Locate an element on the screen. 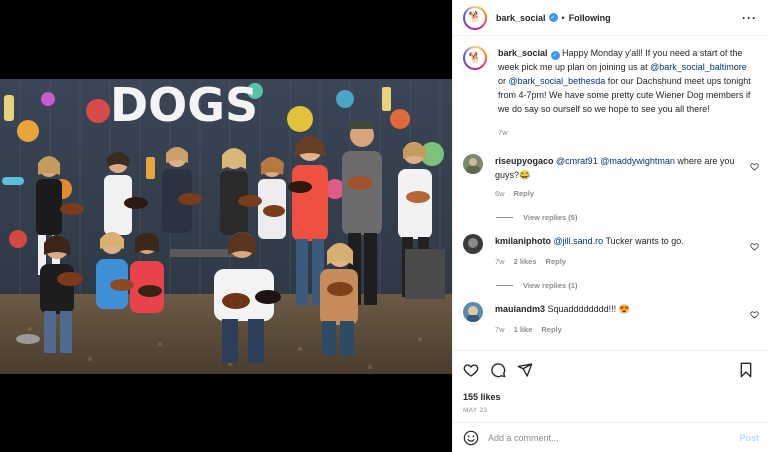 The width and height of the screenshot is (768, 452). mention-link: @maddywightman is located at coordinates (637, 161).